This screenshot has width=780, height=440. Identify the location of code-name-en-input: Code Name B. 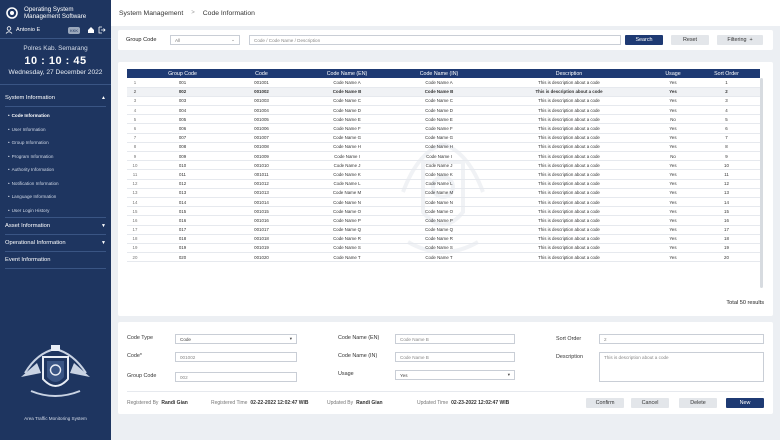
(455, 339).